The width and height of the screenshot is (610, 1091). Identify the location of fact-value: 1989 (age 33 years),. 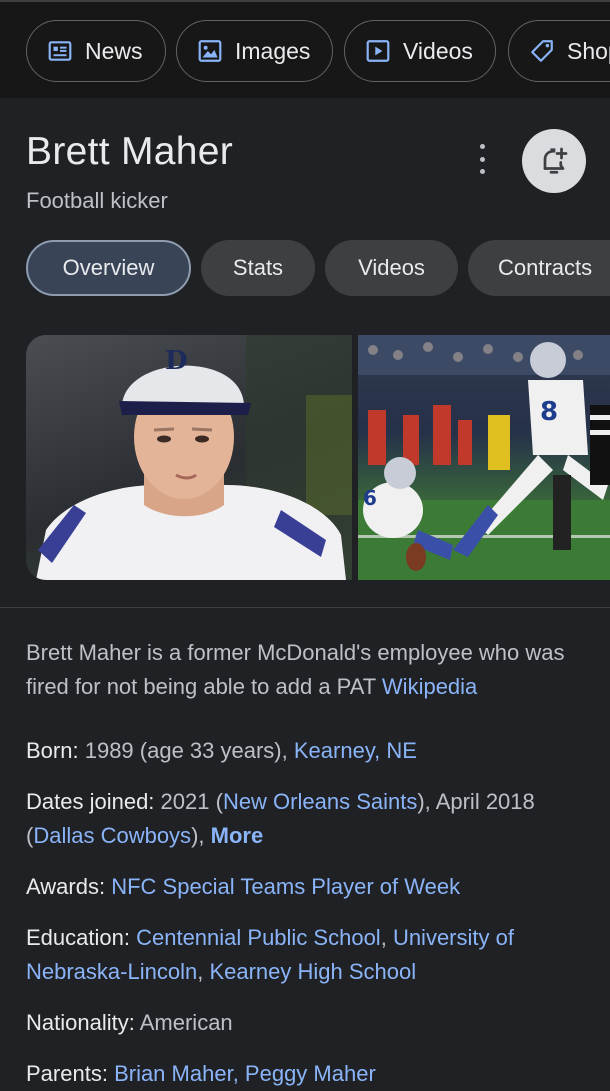
(186, 750).